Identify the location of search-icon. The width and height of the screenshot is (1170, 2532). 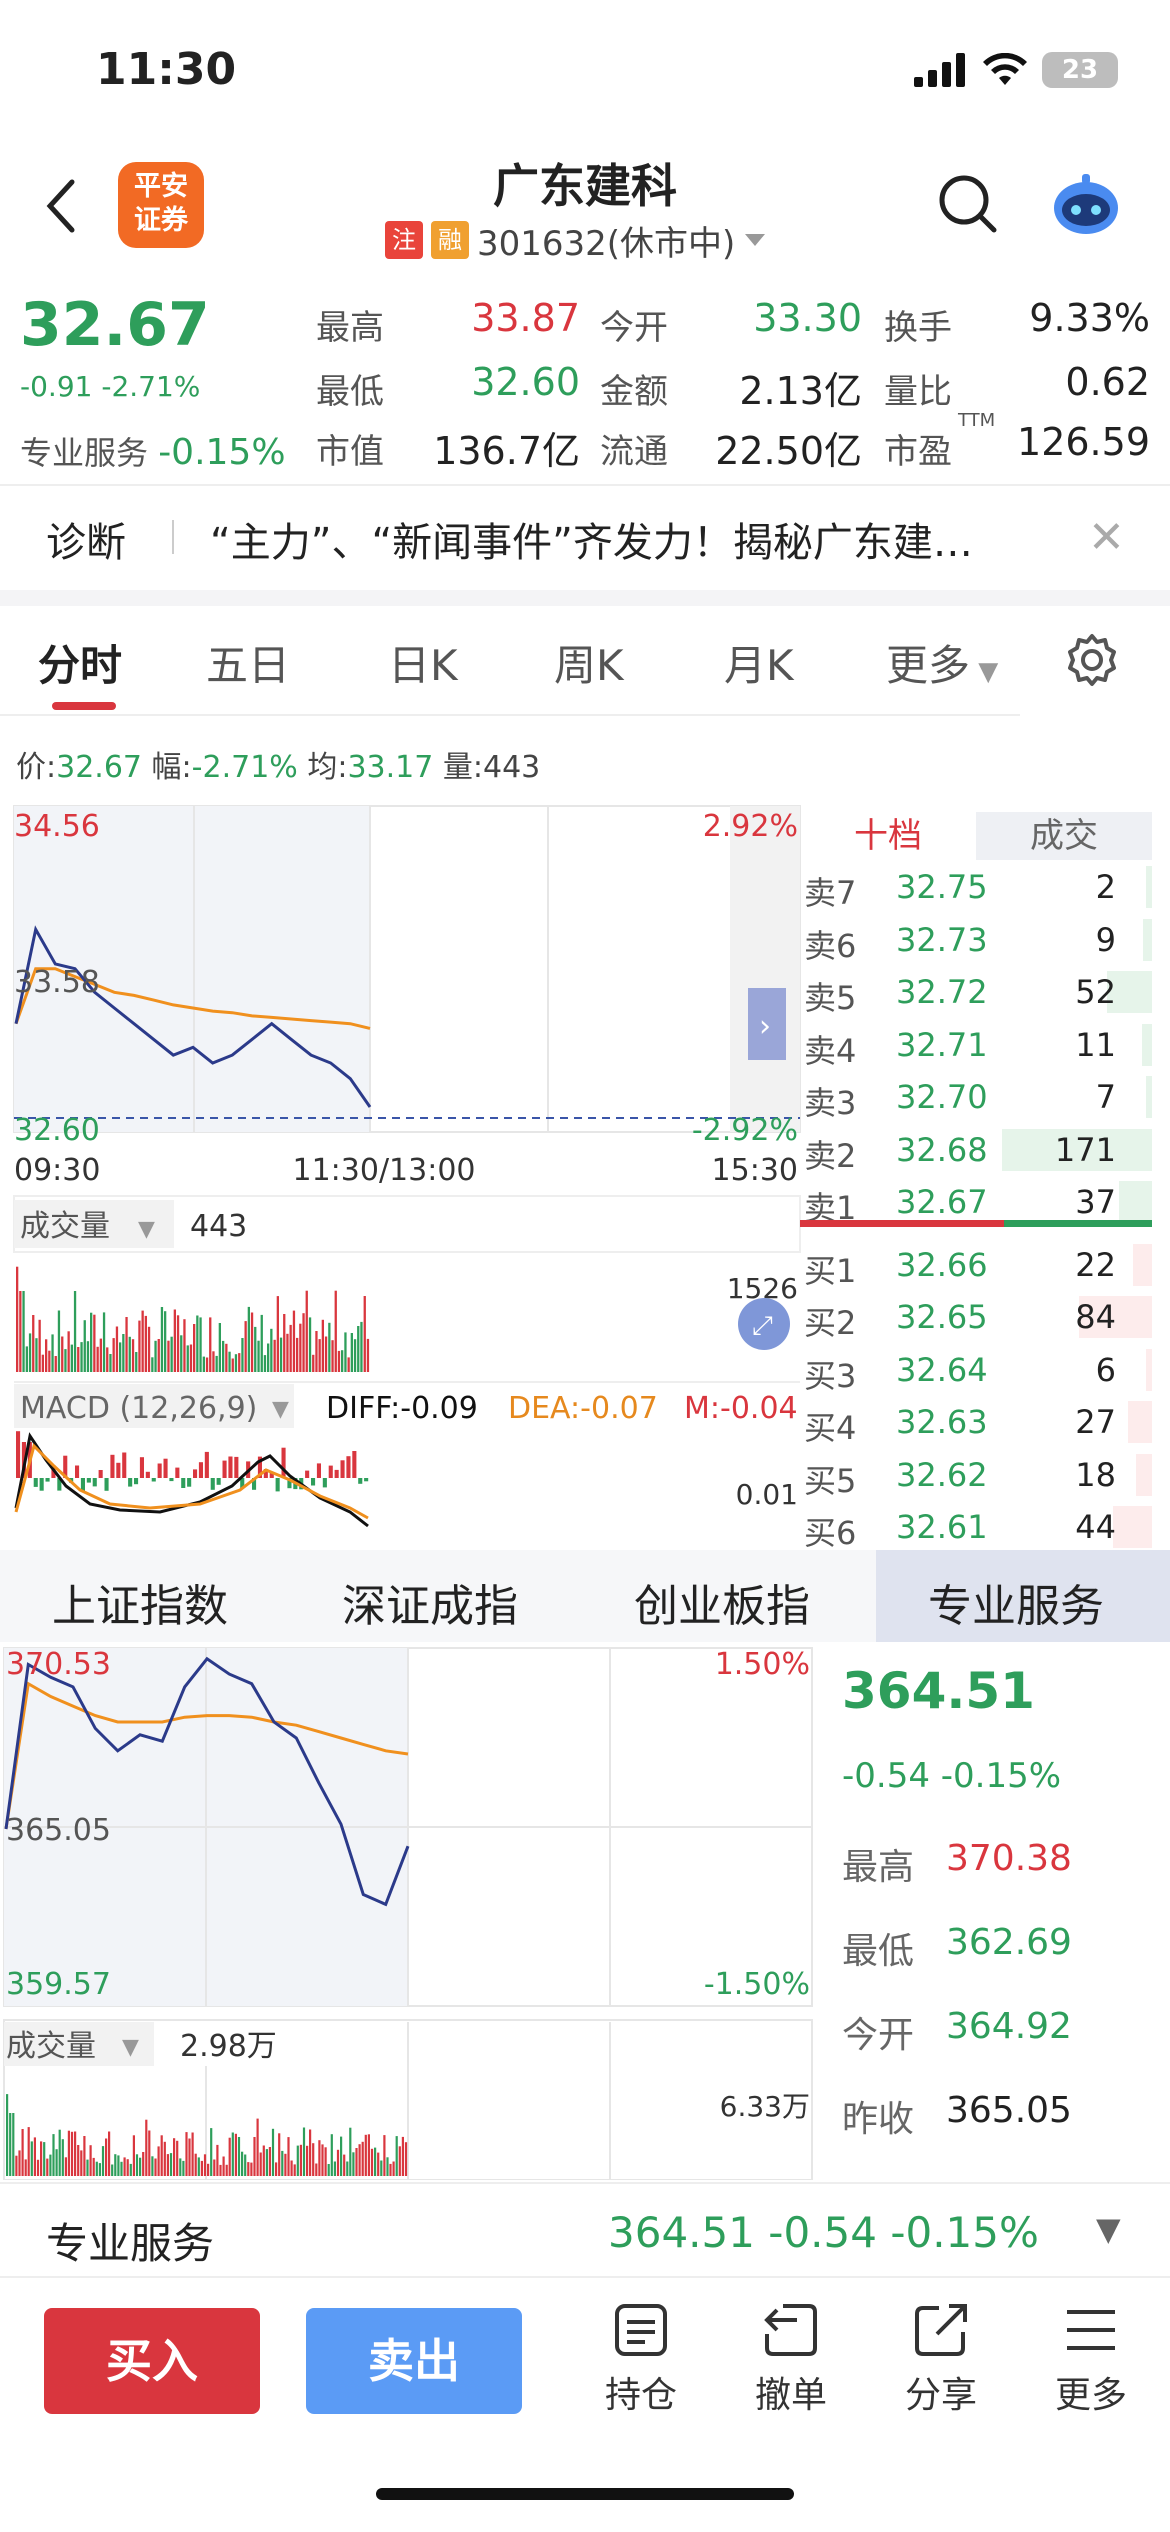
(968, 204).